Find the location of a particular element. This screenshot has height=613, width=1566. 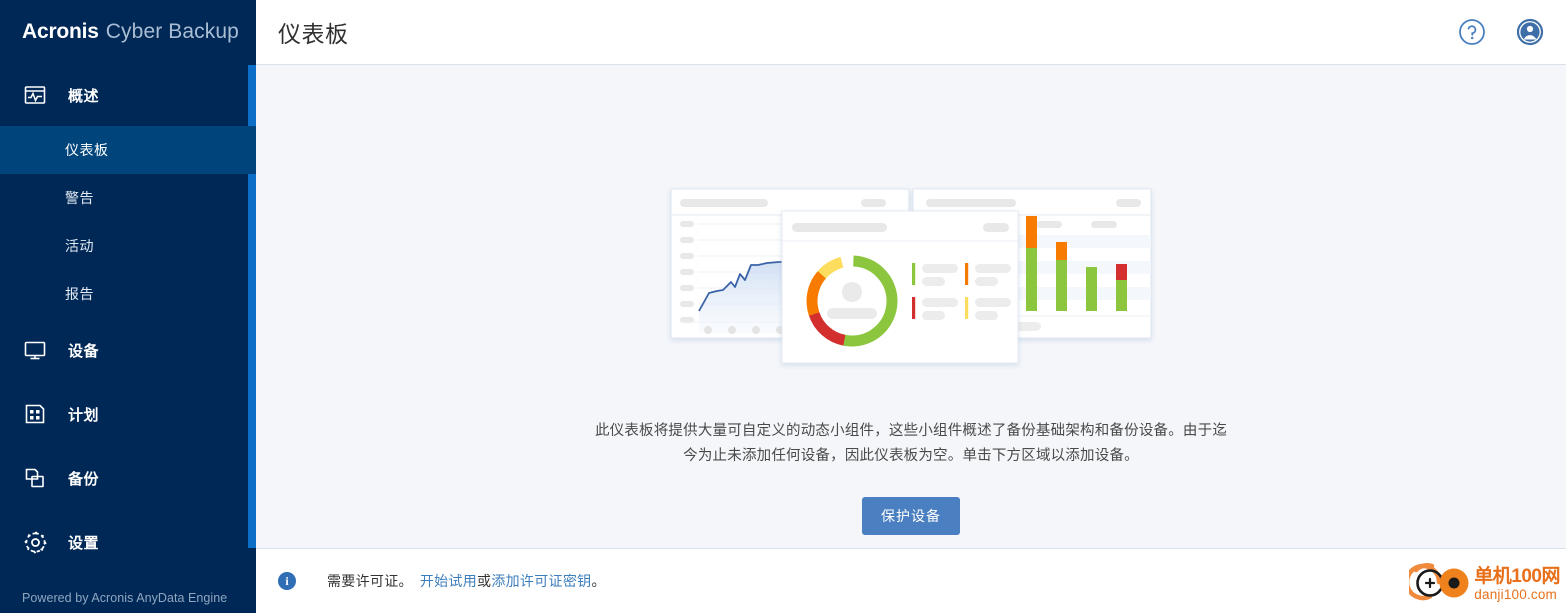

sidebar-item-activities: 活动 is located at coordinates (128, 246).